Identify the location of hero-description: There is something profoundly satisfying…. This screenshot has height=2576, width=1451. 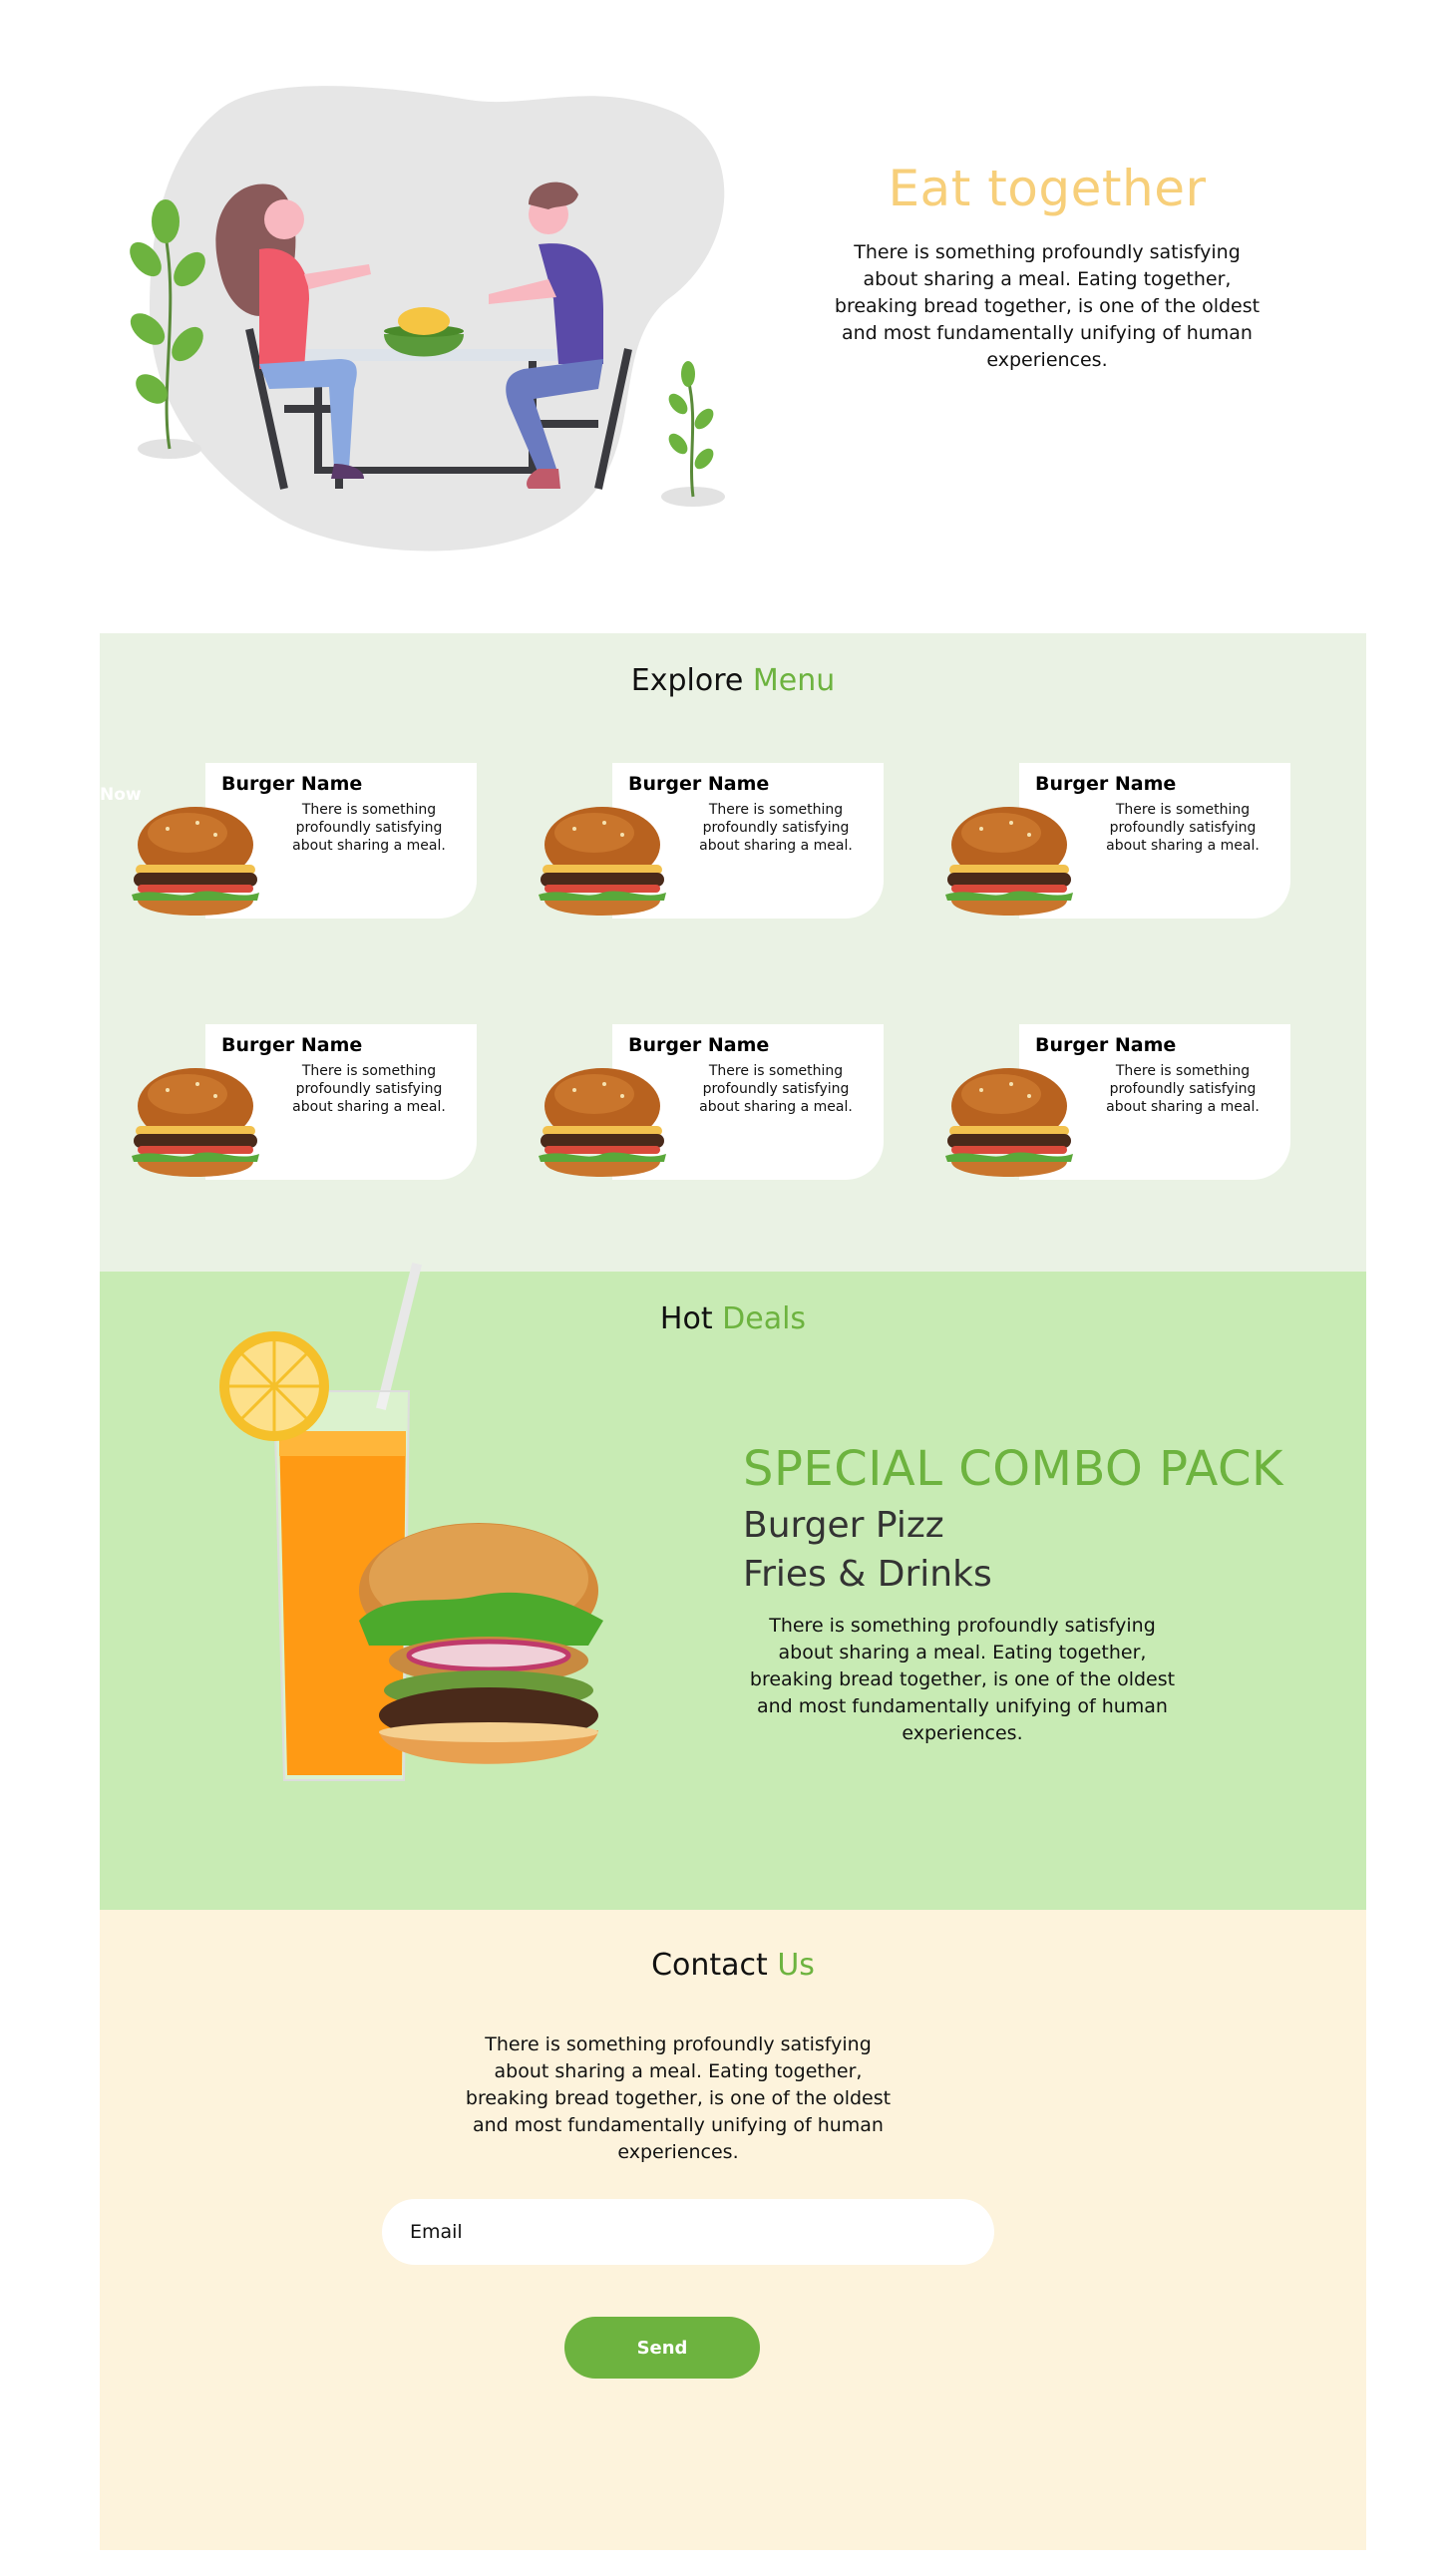
(1047, 306).